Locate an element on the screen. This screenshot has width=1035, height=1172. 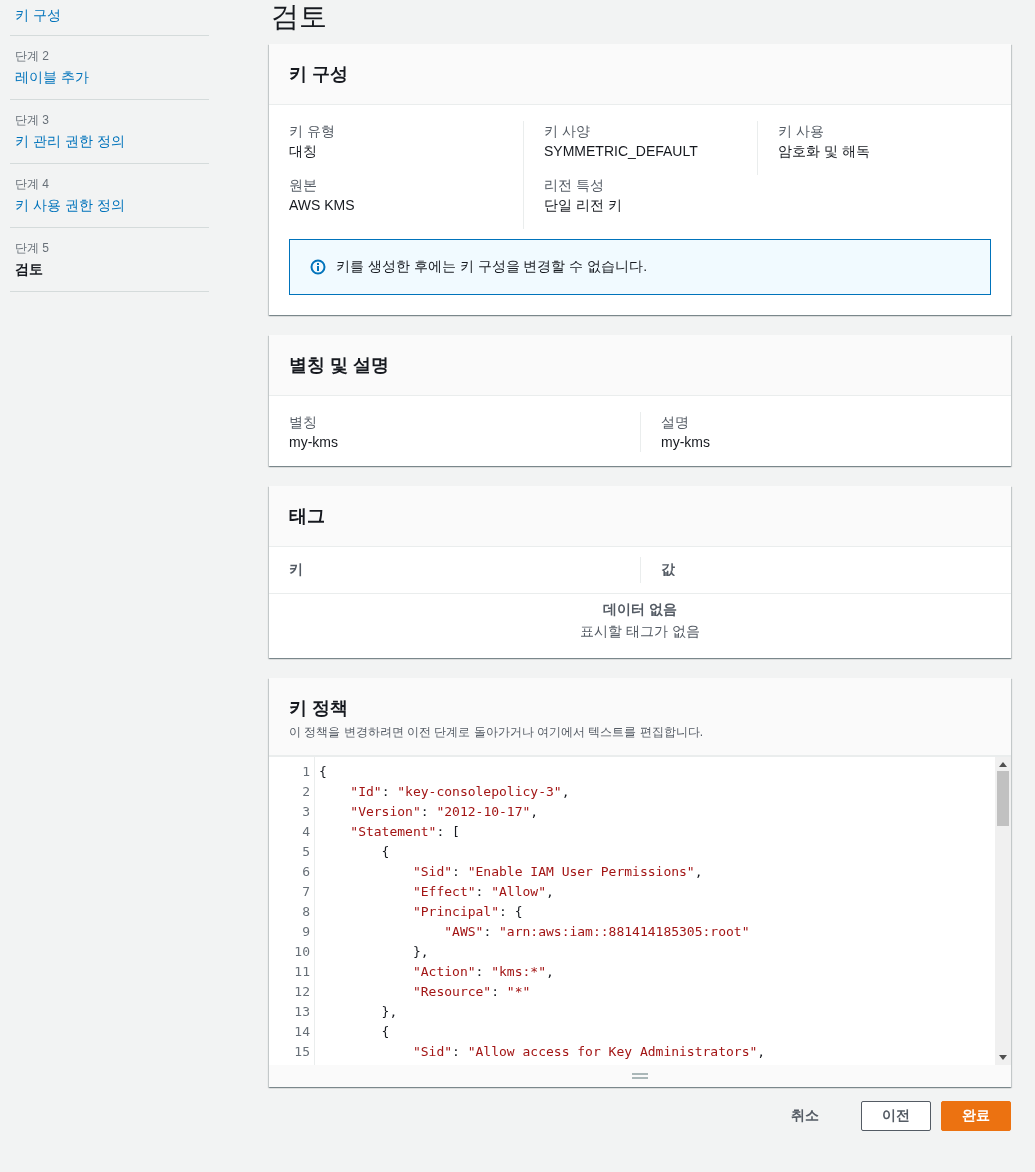
field-value: AWS KMS is located at coordinates (322, 205).